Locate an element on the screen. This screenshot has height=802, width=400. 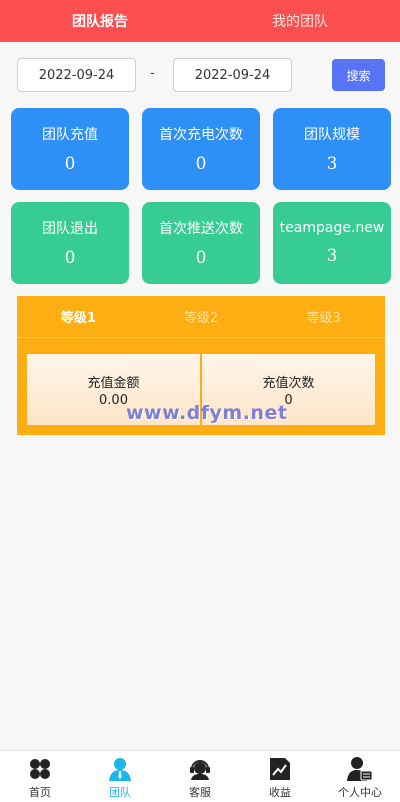
stat-card-team-recharge: 团队充值 0 is located at coordinates (70, 149).